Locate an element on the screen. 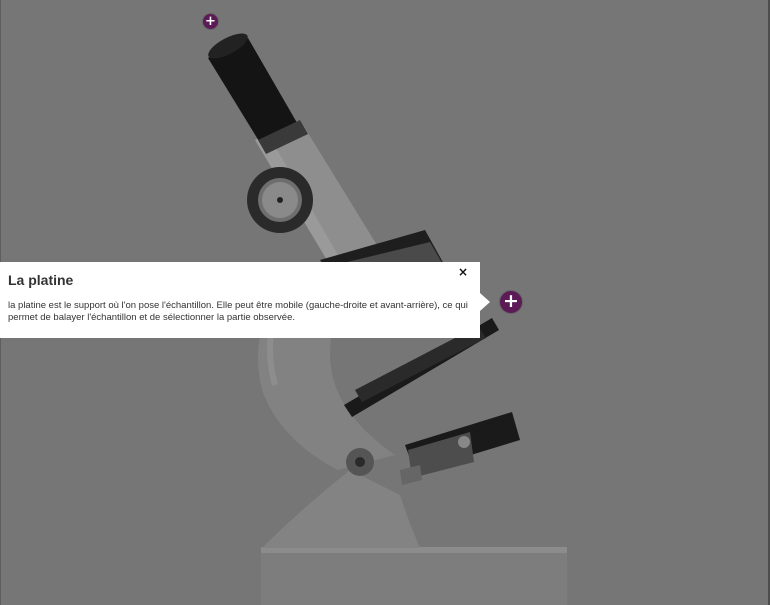 This screenshot has height=605, width=770. microscope-base is located at coordinates (414, 576).